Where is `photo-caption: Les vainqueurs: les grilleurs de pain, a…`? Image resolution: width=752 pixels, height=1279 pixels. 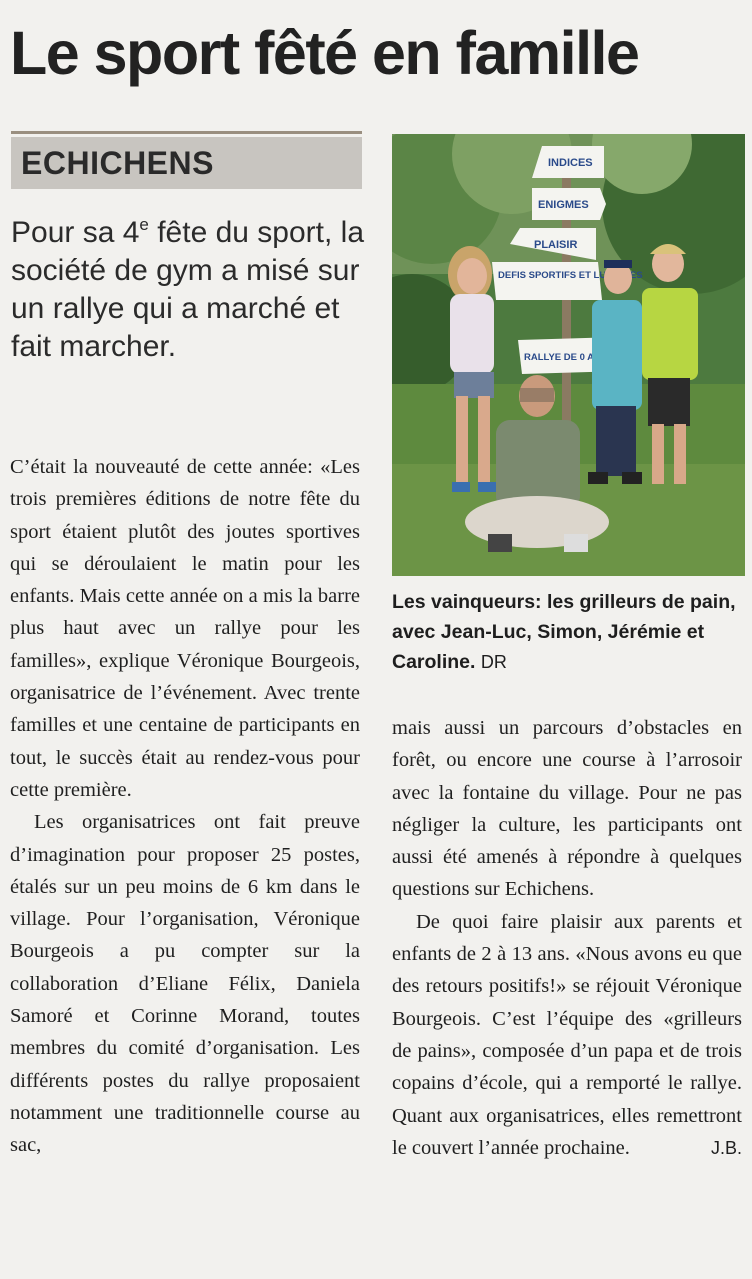
photo-caption: Les vainqueurs: les grilleurs de pain, a… is located at coordinates (568, 632).